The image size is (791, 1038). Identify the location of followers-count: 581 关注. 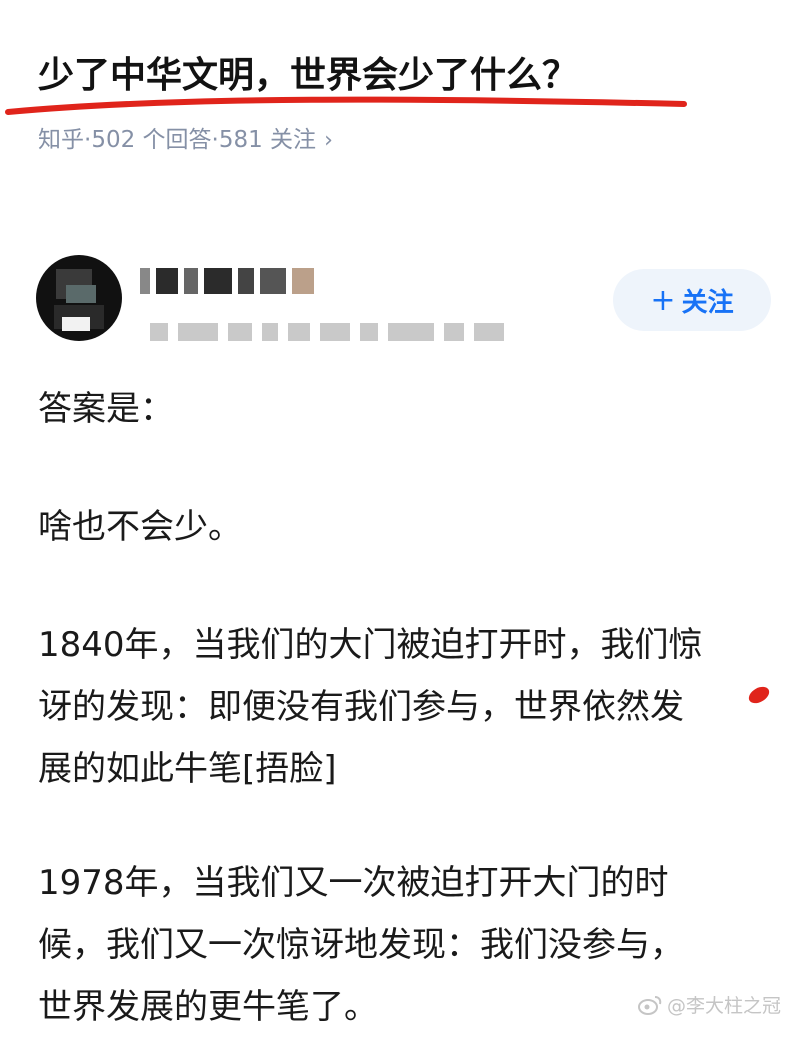
(267, 140).